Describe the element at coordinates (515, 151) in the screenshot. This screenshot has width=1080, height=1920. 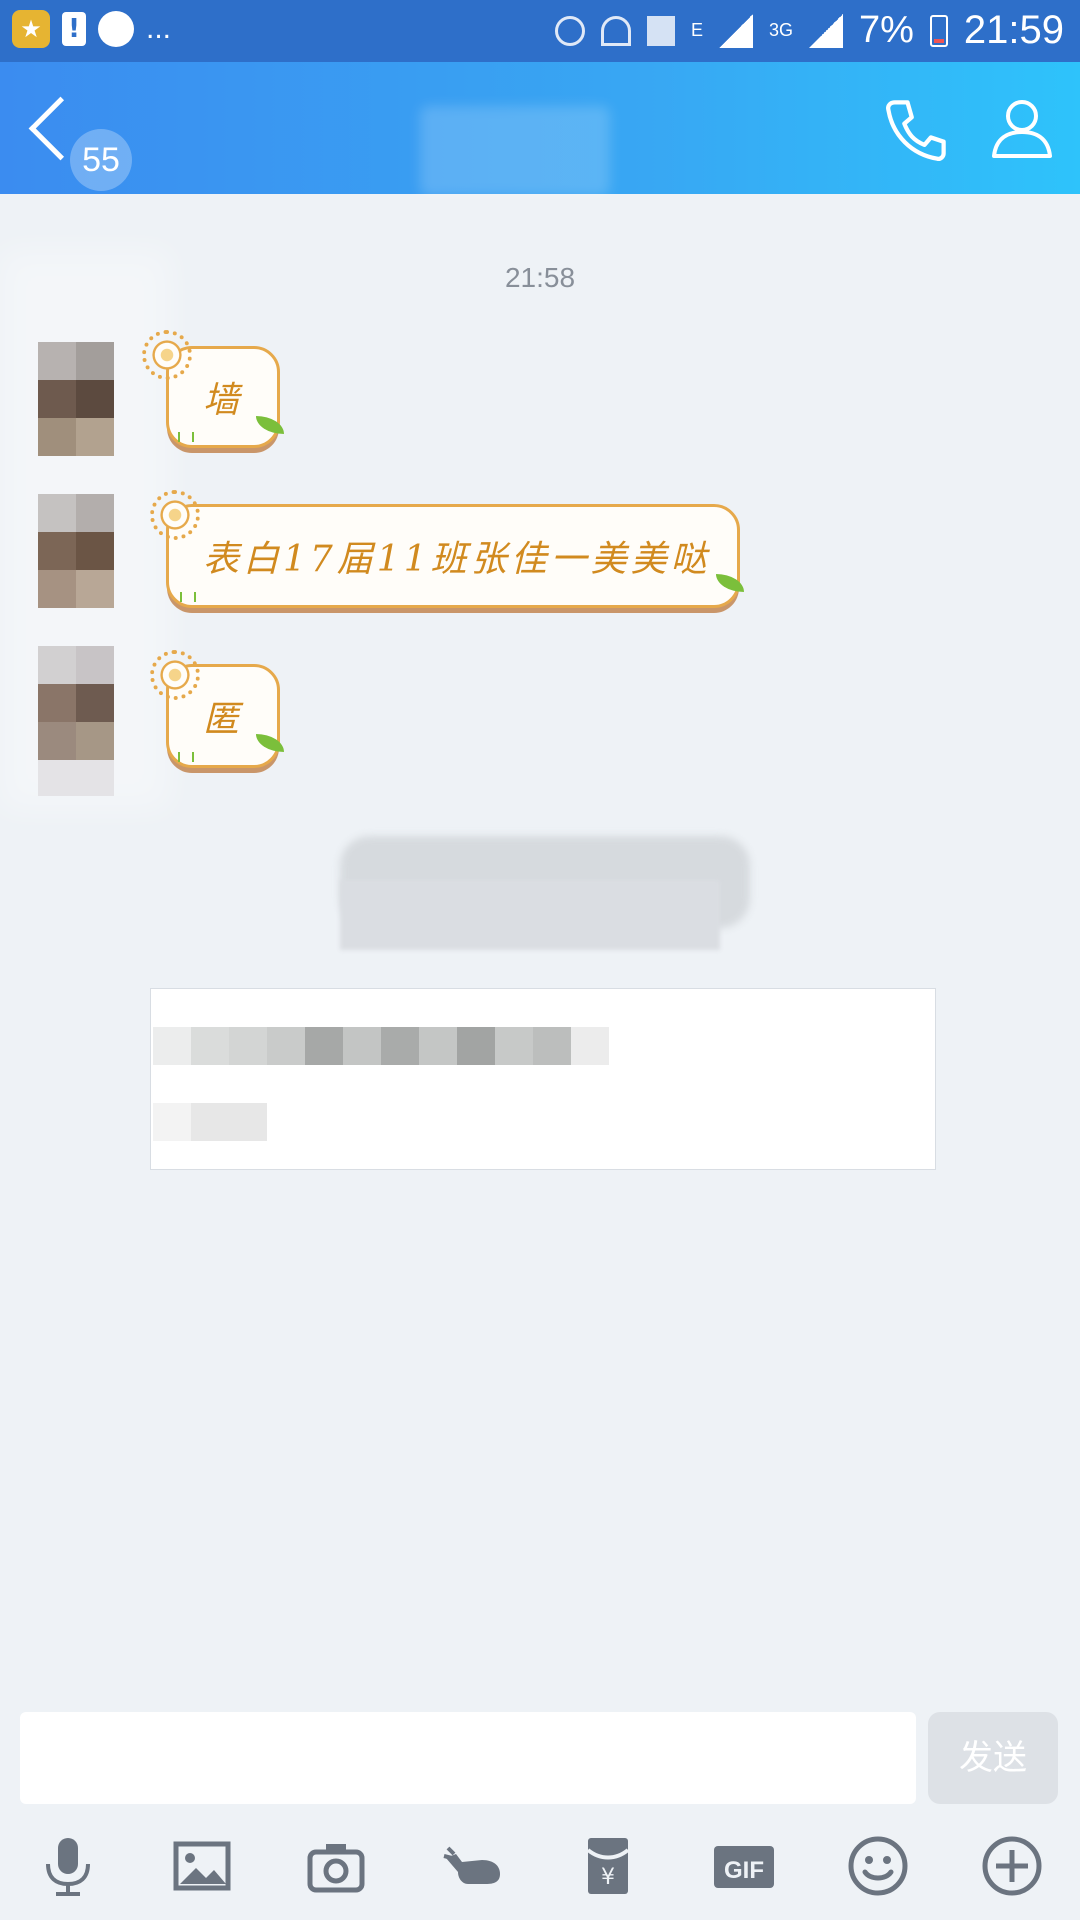
I see `chat-title-blurred` at that location.